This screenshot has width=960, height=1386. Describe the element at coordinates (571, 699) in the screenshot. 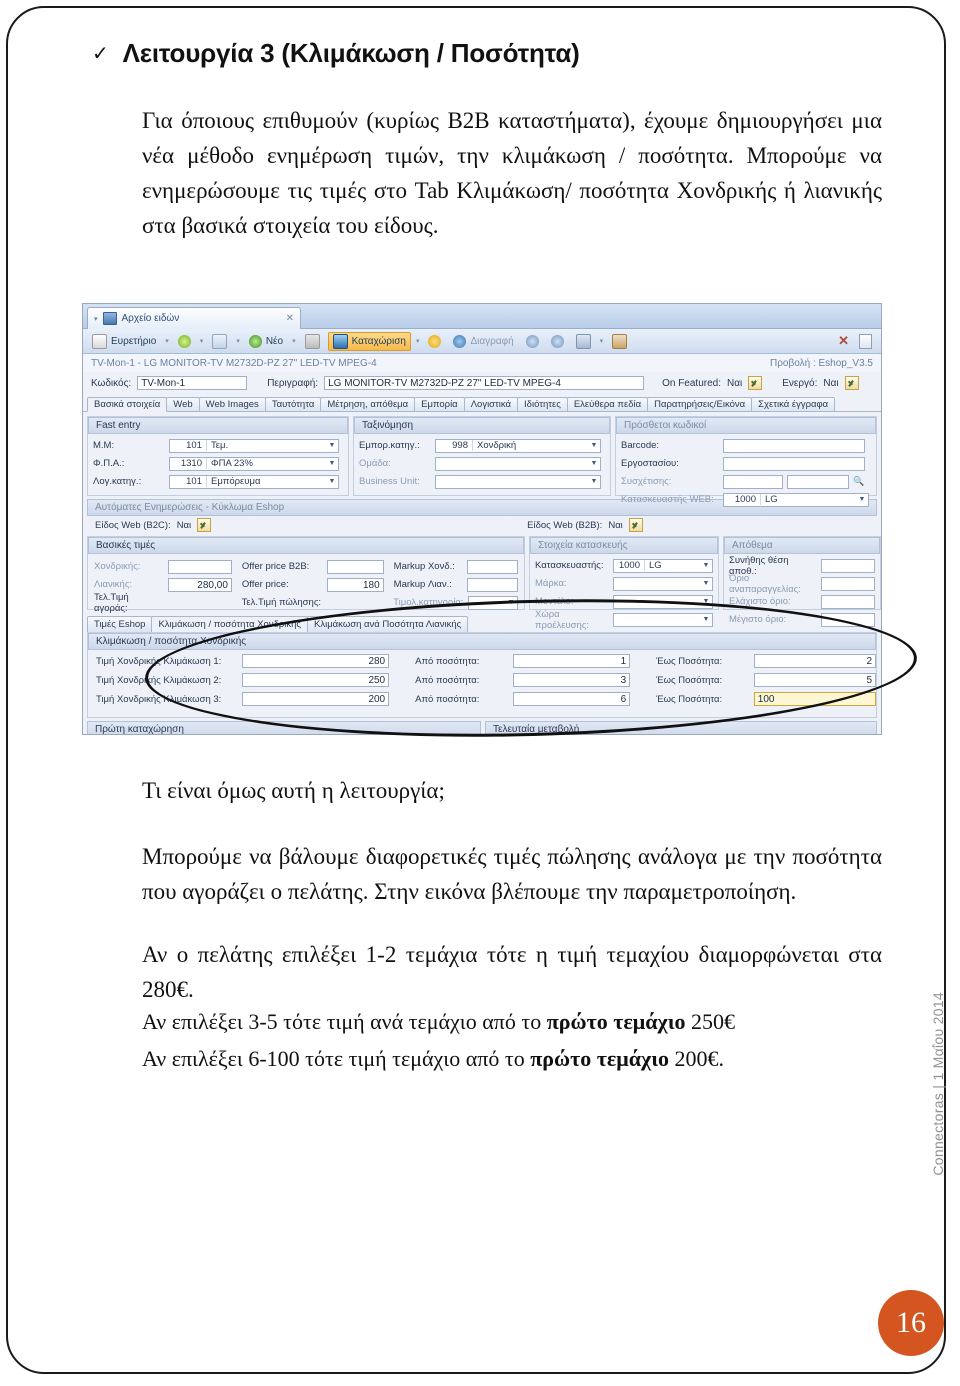

I see `scale-from-input-3: 6` at that location.